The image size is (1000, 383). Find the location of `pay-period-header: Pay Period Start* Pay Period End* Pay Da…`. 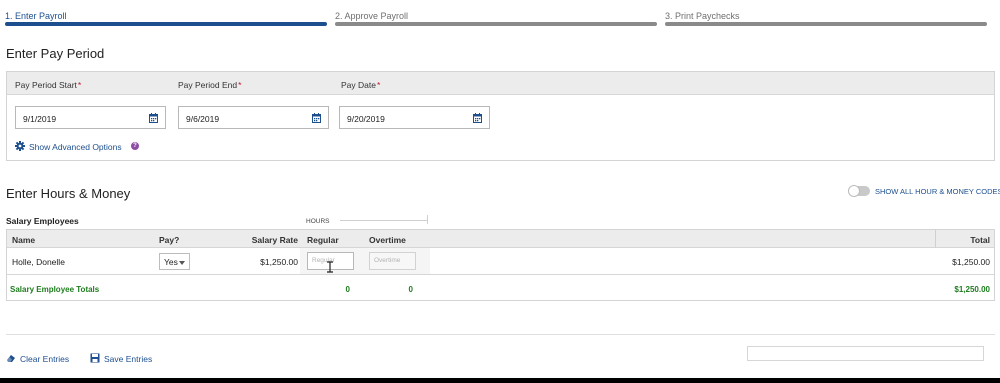

pay-period-header: Pay Period Start* Pay Period End* Pay Da… is located at coordinates (500, 83).